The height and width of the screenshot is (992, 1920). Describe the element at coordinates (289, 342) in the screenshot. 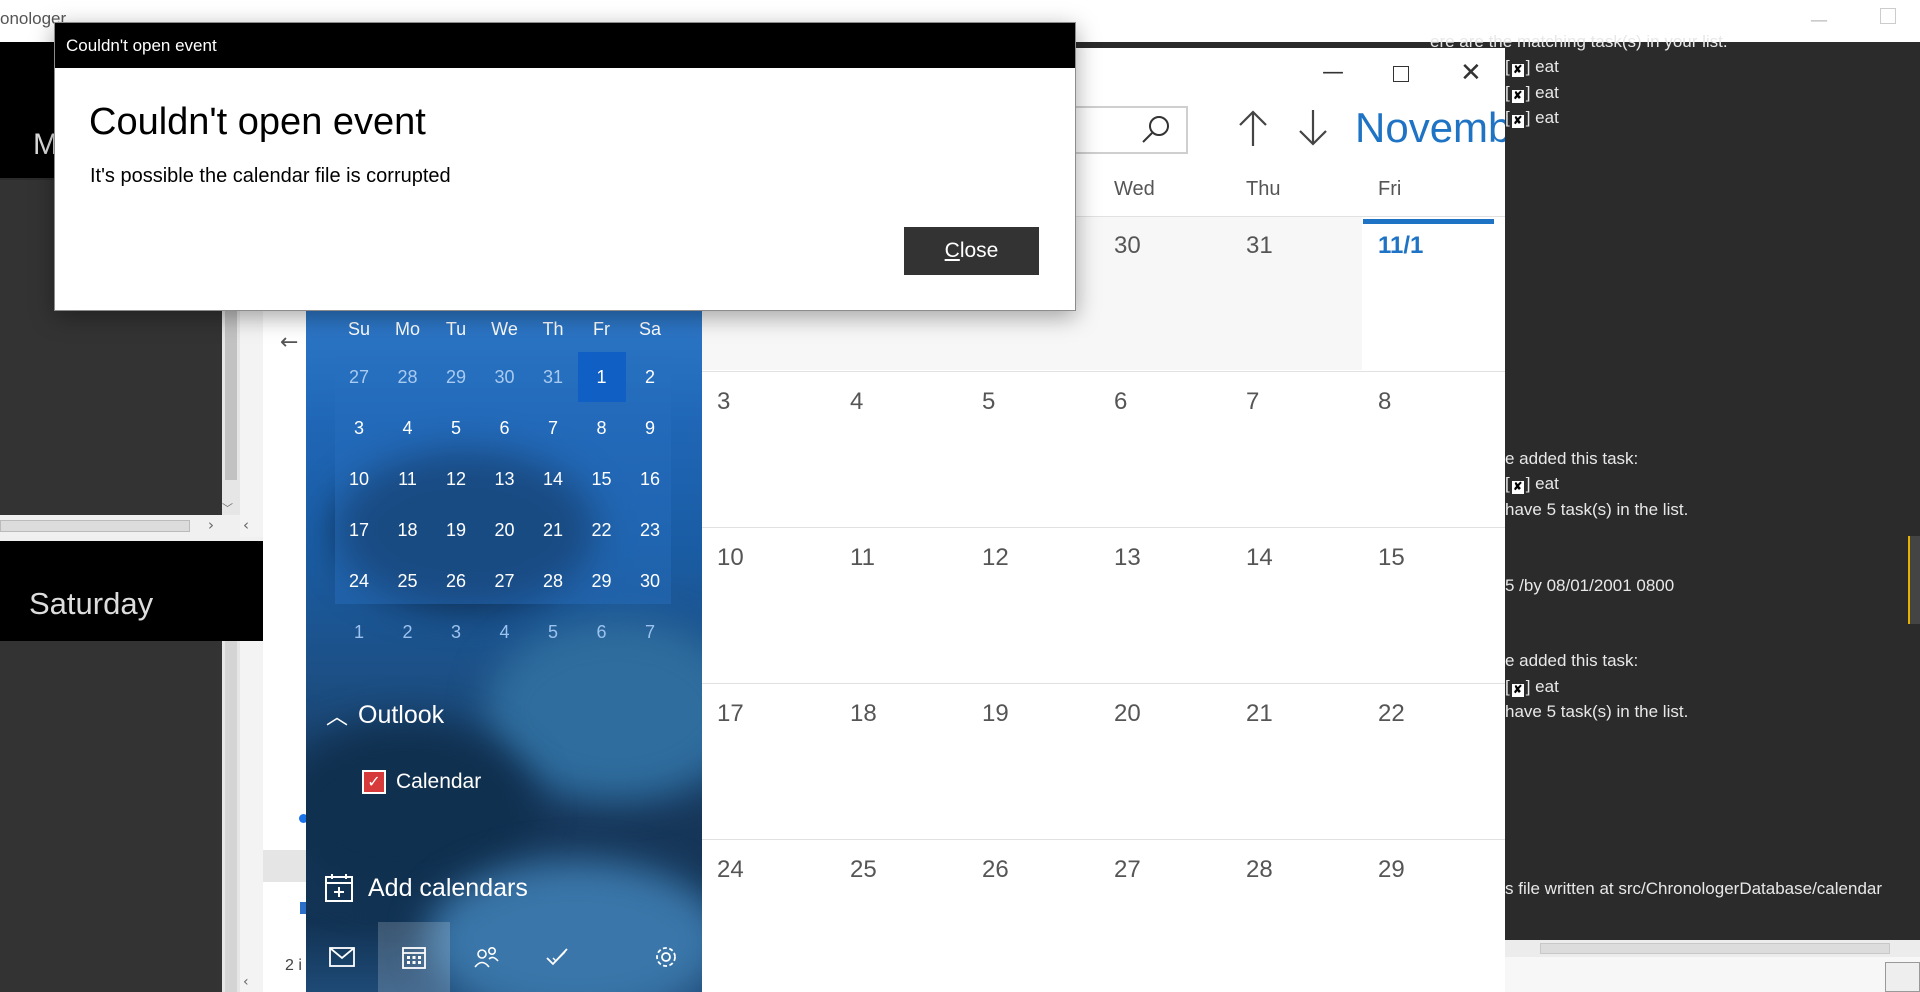

I see `back-arrow-icon: ←` at that location.